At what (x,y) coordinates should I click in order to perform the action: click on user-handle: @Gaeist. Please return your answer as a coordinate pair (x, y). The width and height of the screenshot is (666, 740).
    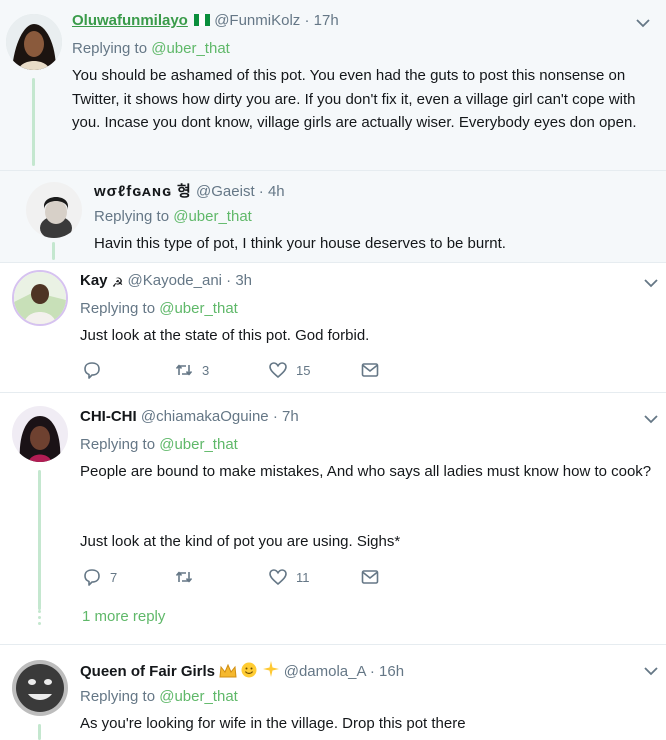
    Looking at the image, I should click on (225, 191).